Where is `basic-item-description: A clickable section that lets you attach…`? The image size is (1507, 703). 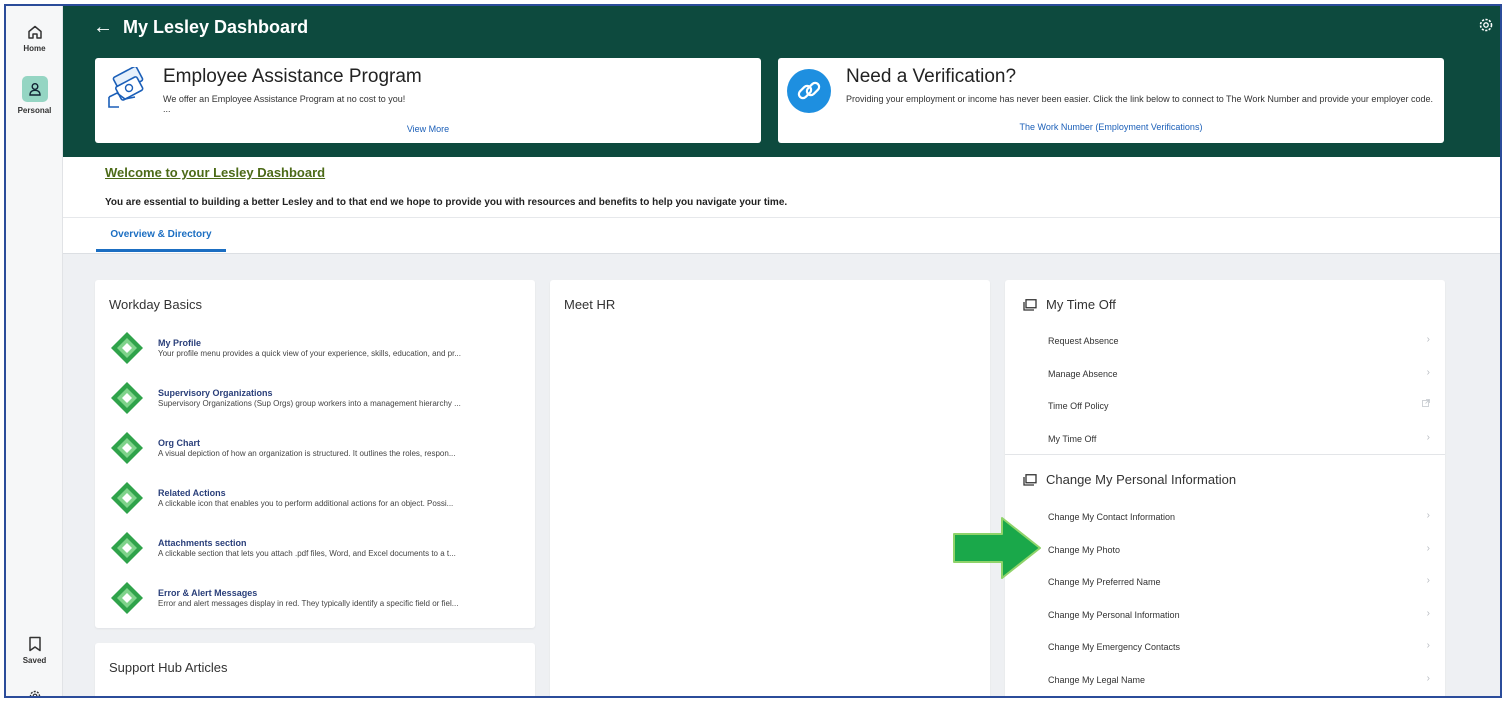 basic-item-description: A clickable section that lets you attach… is located at coordinates (307, 553).